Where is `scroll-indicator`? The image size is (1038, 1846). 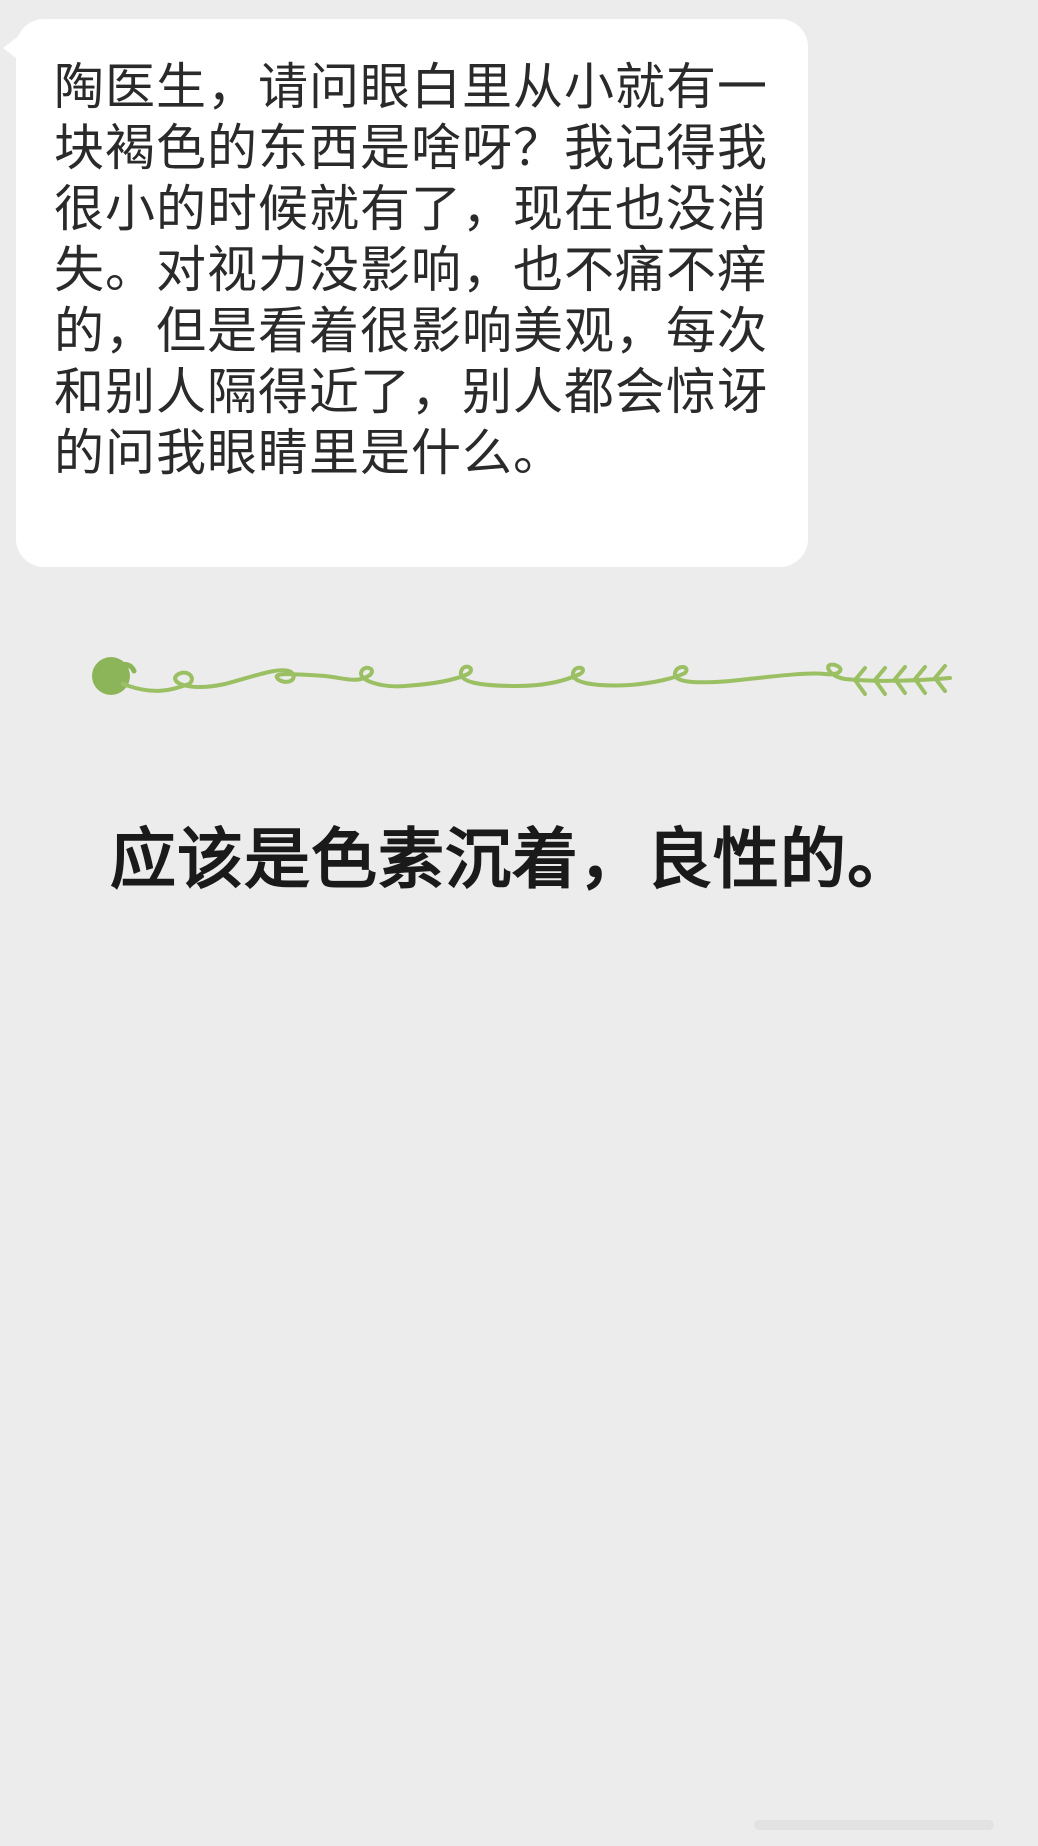
scroll-indicator is located at coordinates (874, 1825).